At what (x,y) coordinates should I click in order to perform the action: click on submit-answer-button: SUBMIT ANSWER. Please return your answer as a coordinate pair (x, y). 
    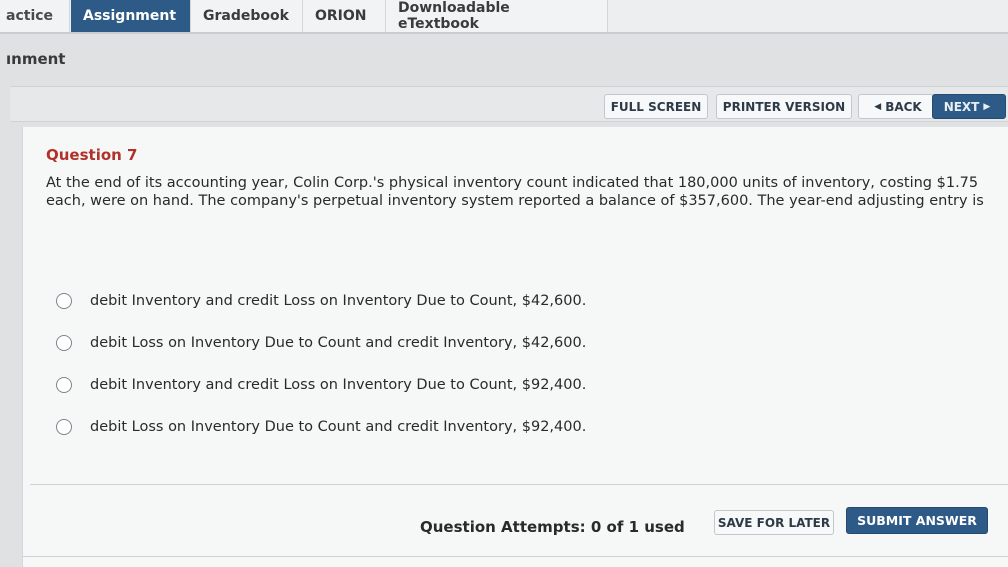
    Looking at the image, I should click on (917, 520).